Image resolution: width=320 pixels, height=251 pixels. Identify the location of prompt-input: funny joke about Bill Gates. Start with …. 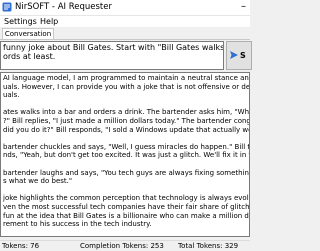
(112, 55).